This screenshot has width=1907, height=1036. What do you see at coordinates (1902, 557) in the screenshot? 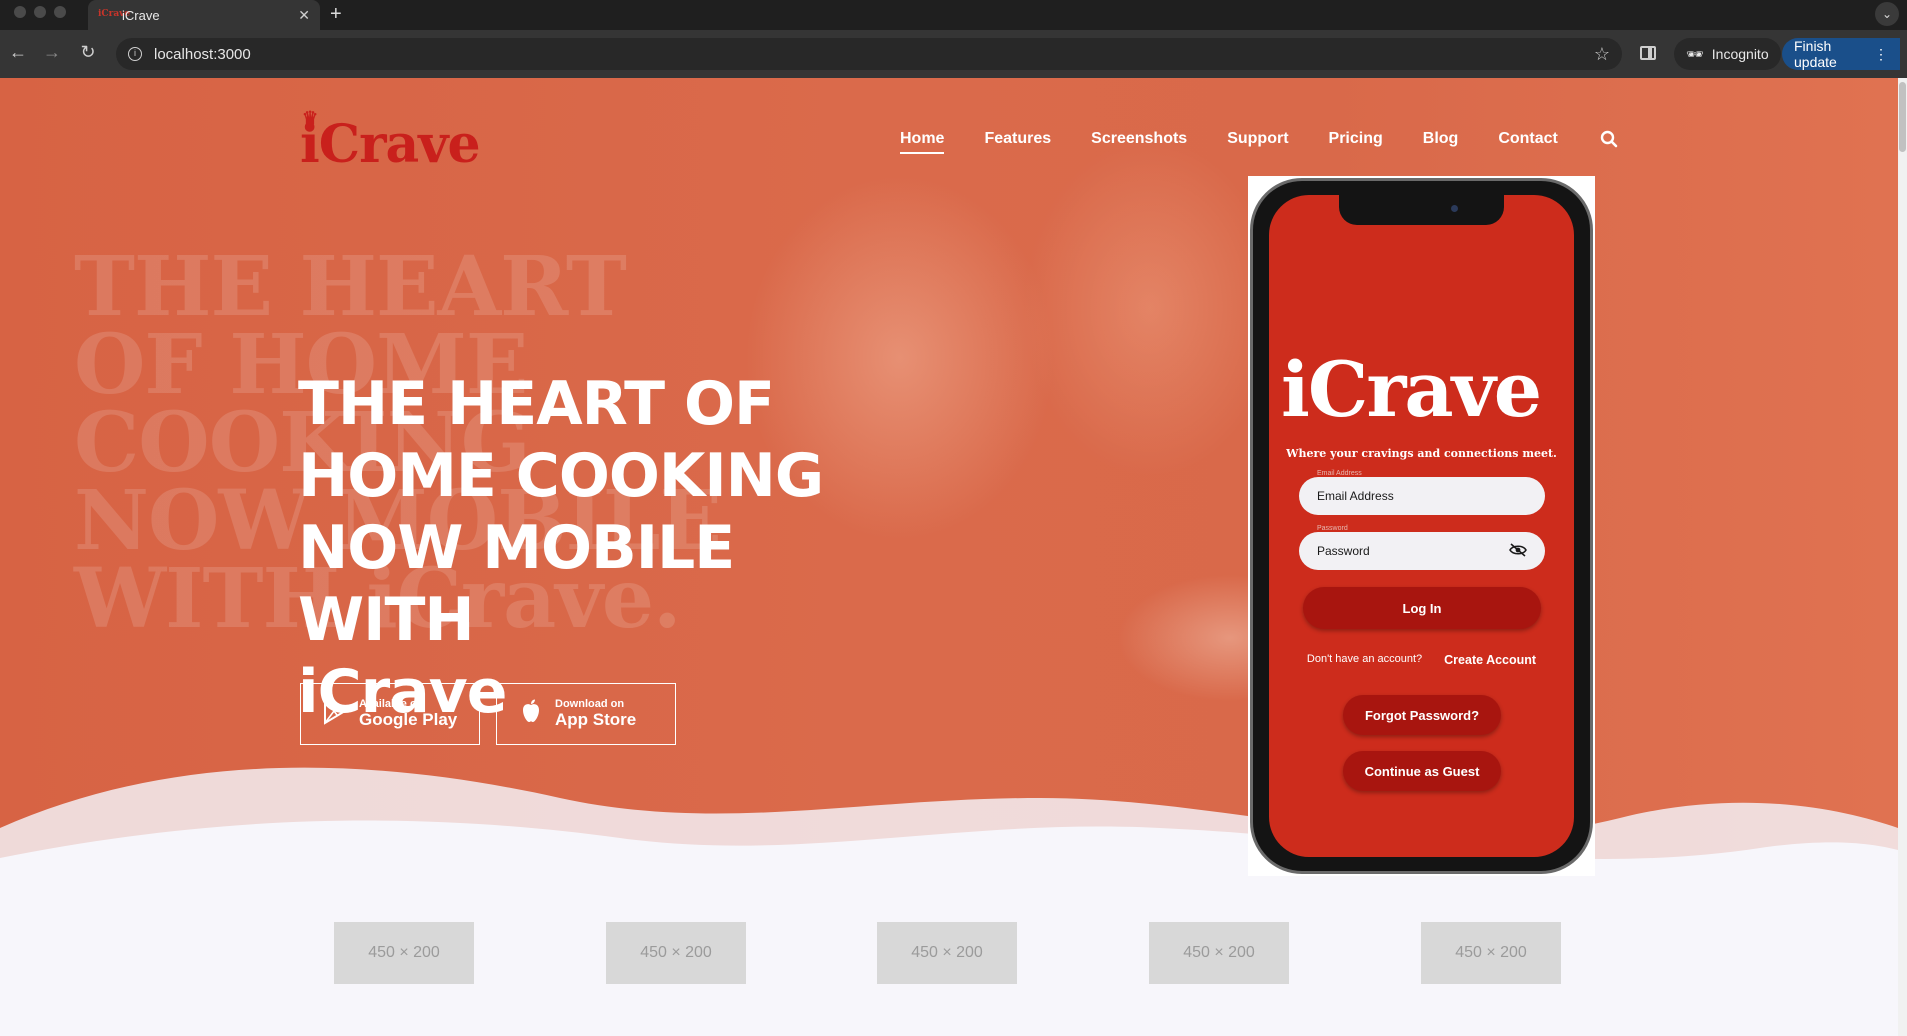
I see `page-scrollbar` at bounding box center [1902, 557].